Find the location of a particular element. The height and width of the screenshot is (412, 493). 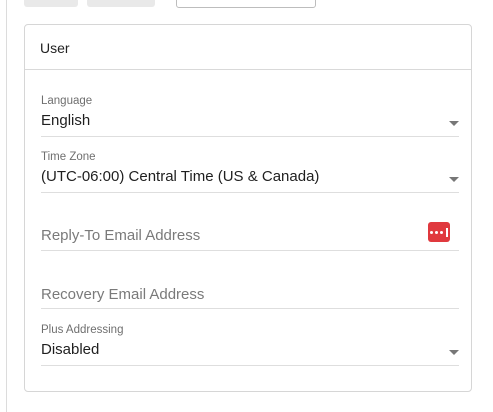

plus-addressing-value: Disabled is located at coordinates (70, 349).